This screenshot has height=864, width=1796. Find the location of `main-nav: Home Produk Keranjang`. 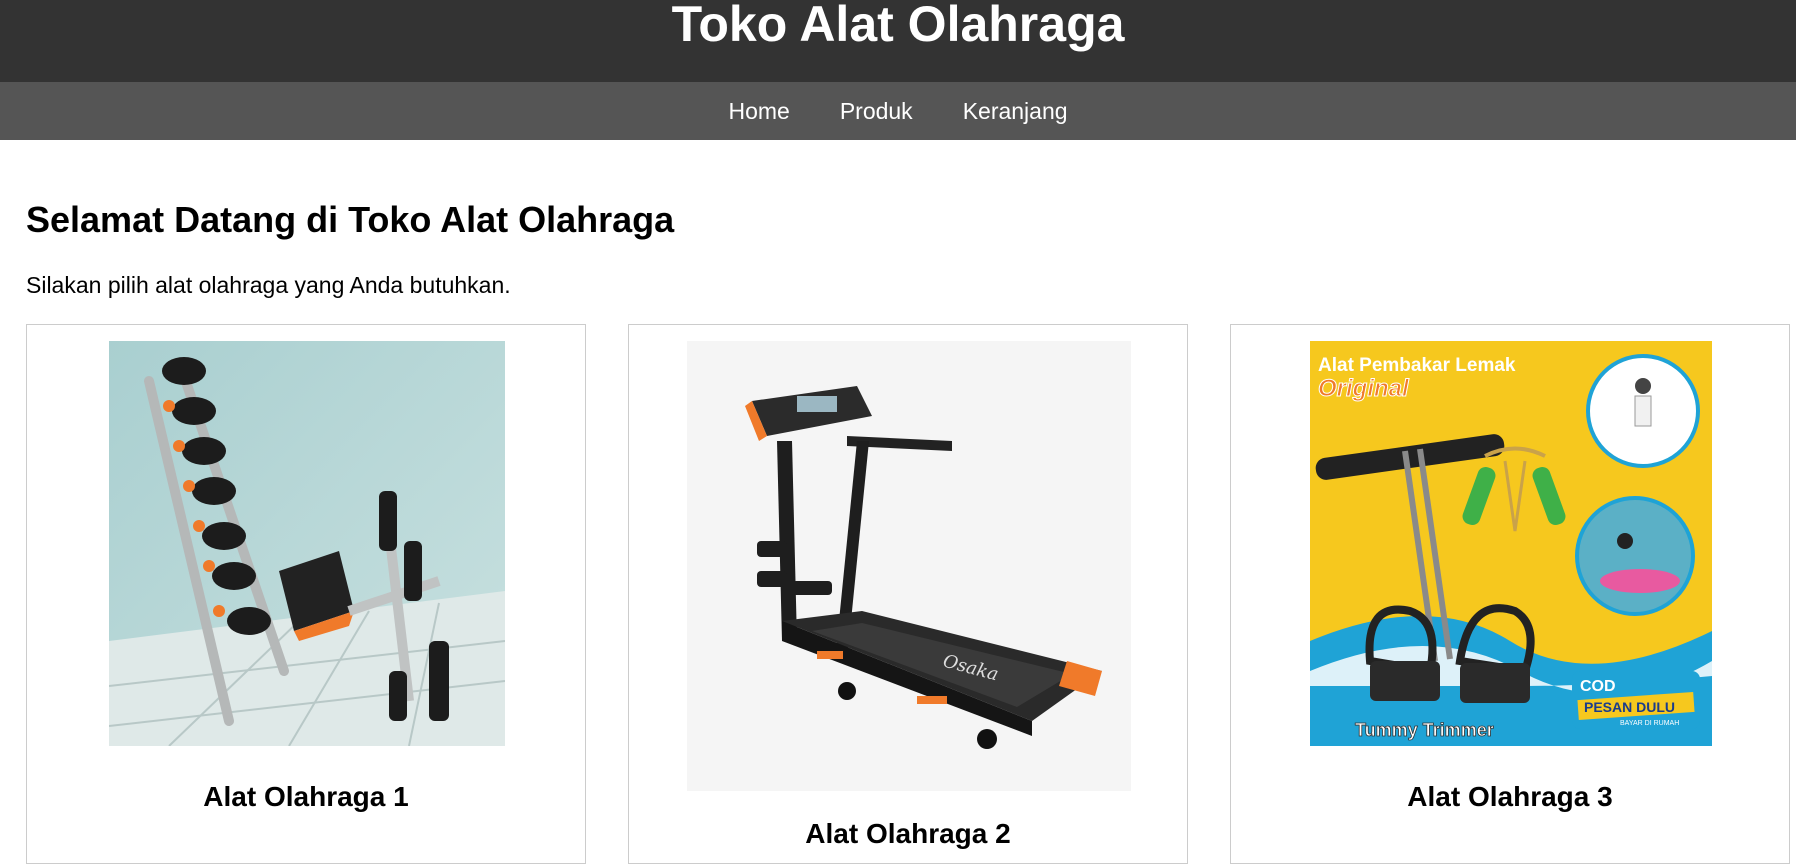

main-nav: Home Produk Keranjang is located at coordinates (898, 111).